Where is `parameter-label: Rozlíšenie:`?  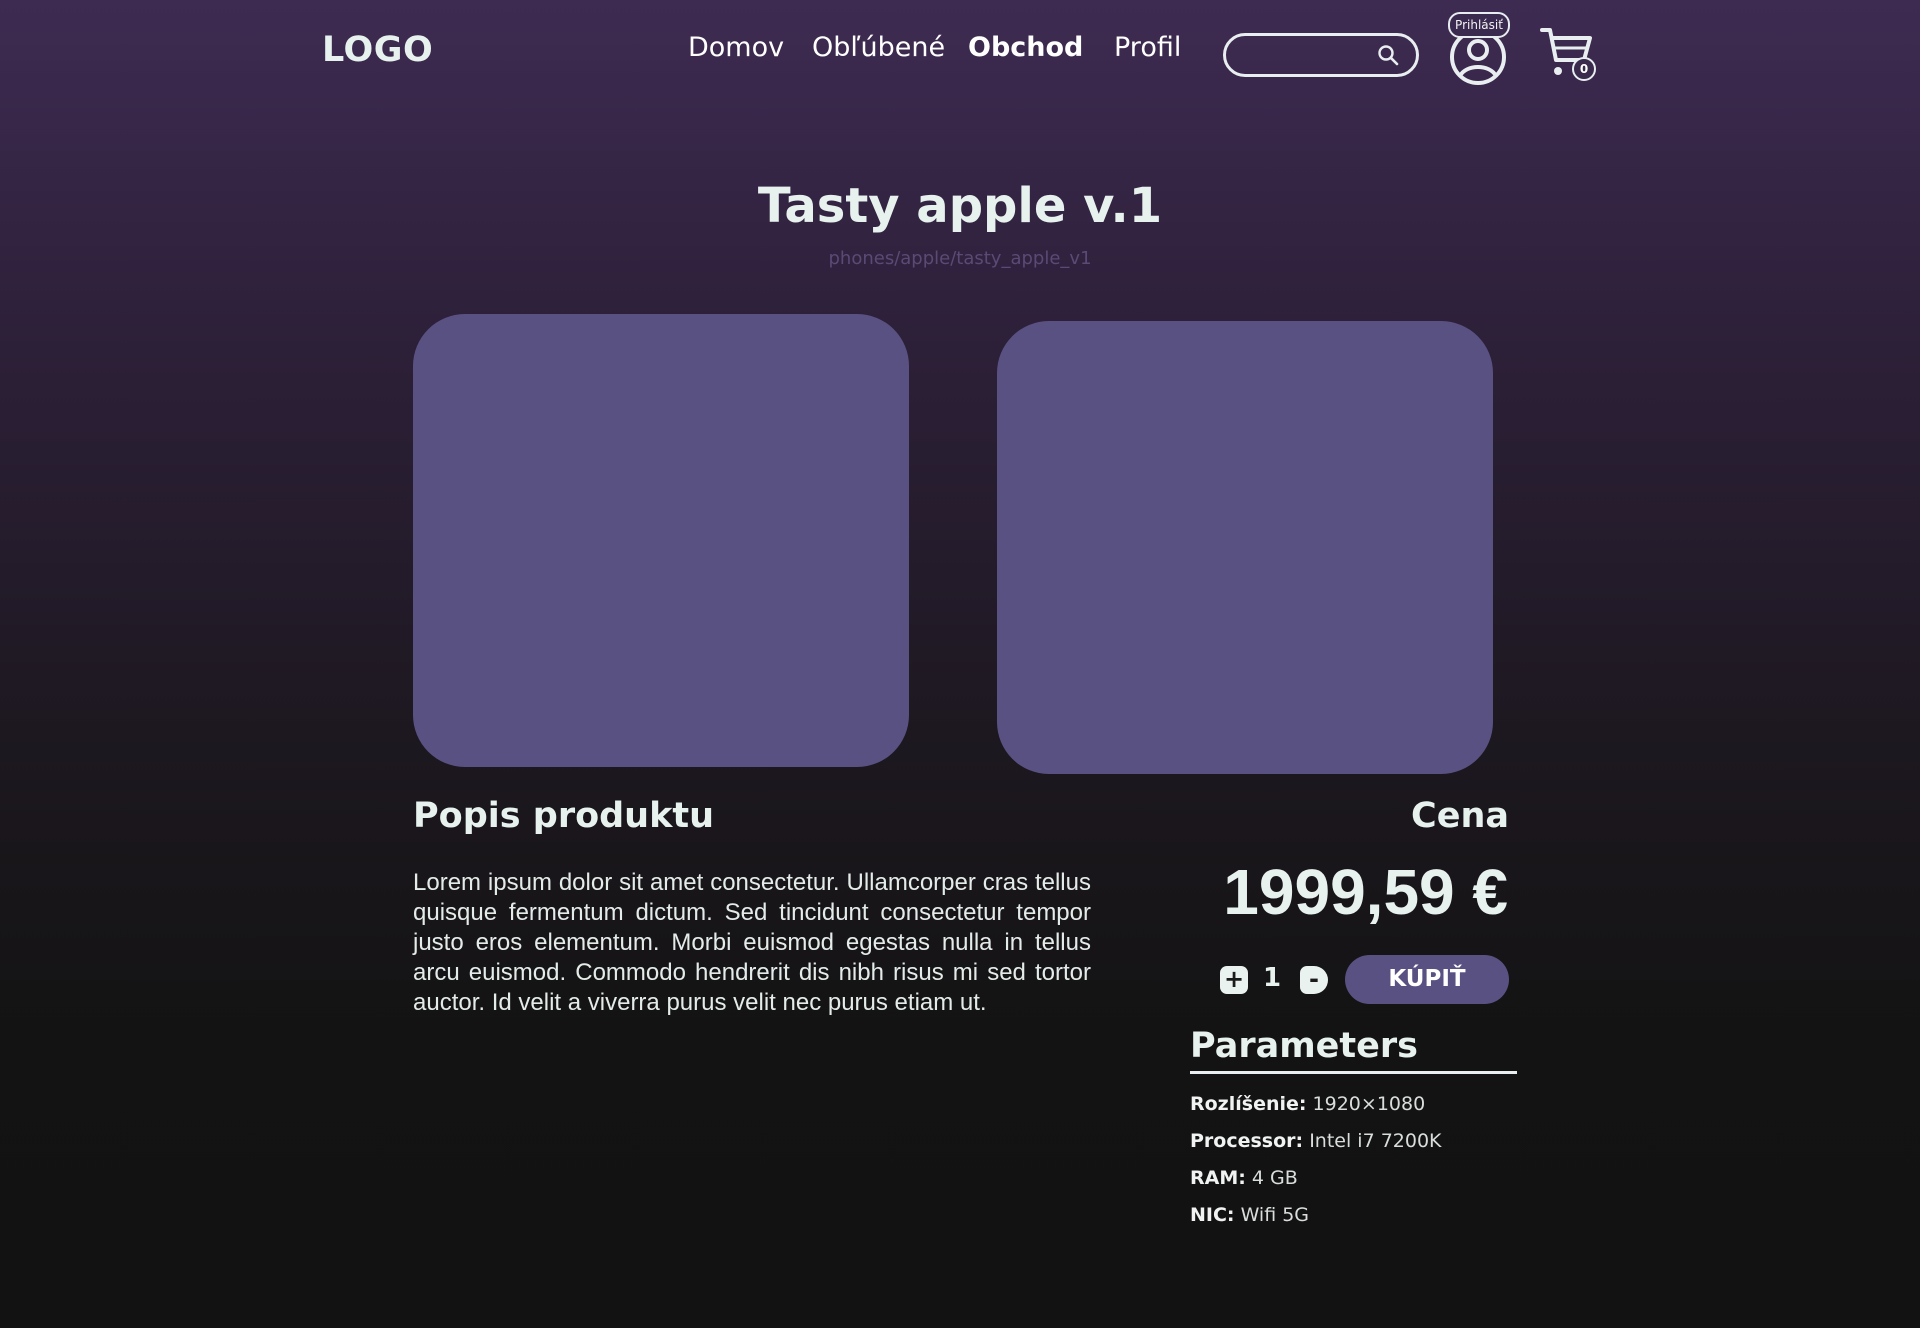 parameter-label: Rozlíšenie: is located at coordinates (1248, 1104).